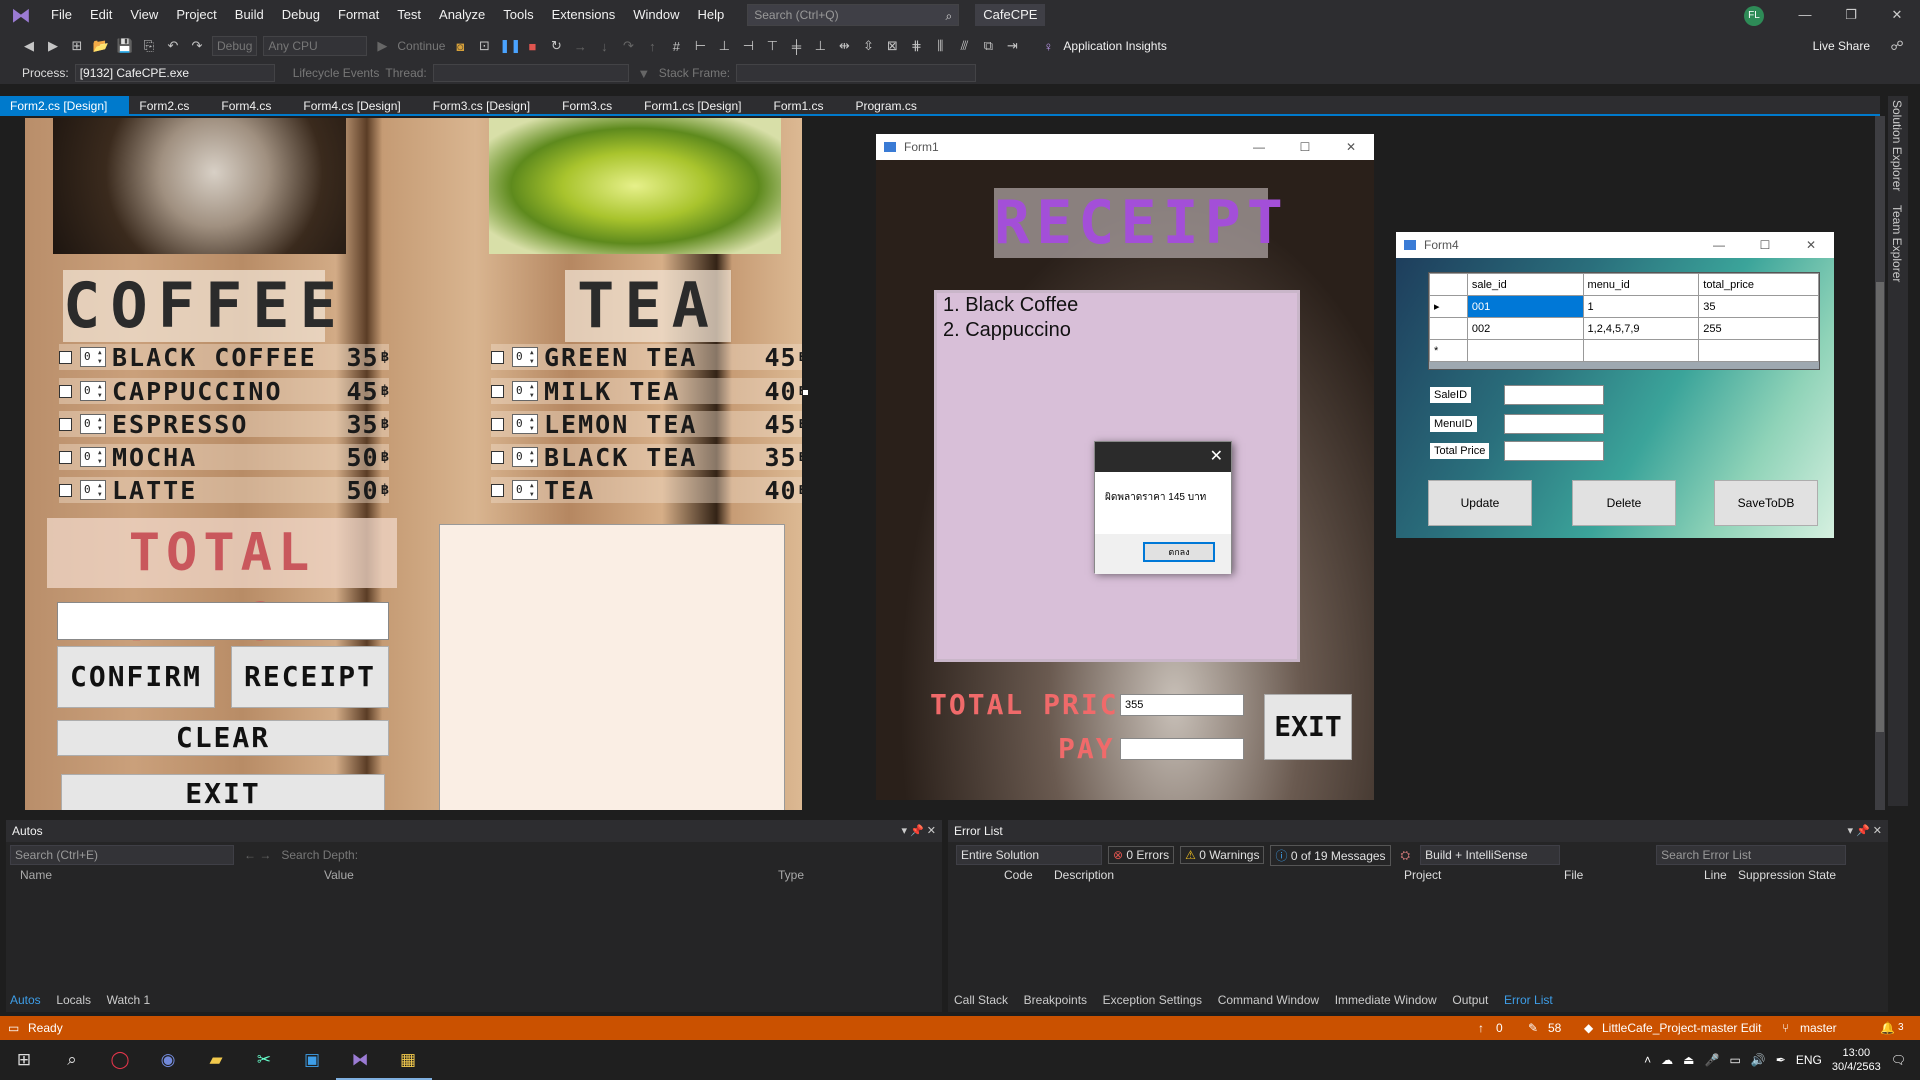  What do you see at coordinates (1055, 1000) in the screenshot?
I see `tab-breakpoints: Breakpoints` at bounding box center [1055, 1000].